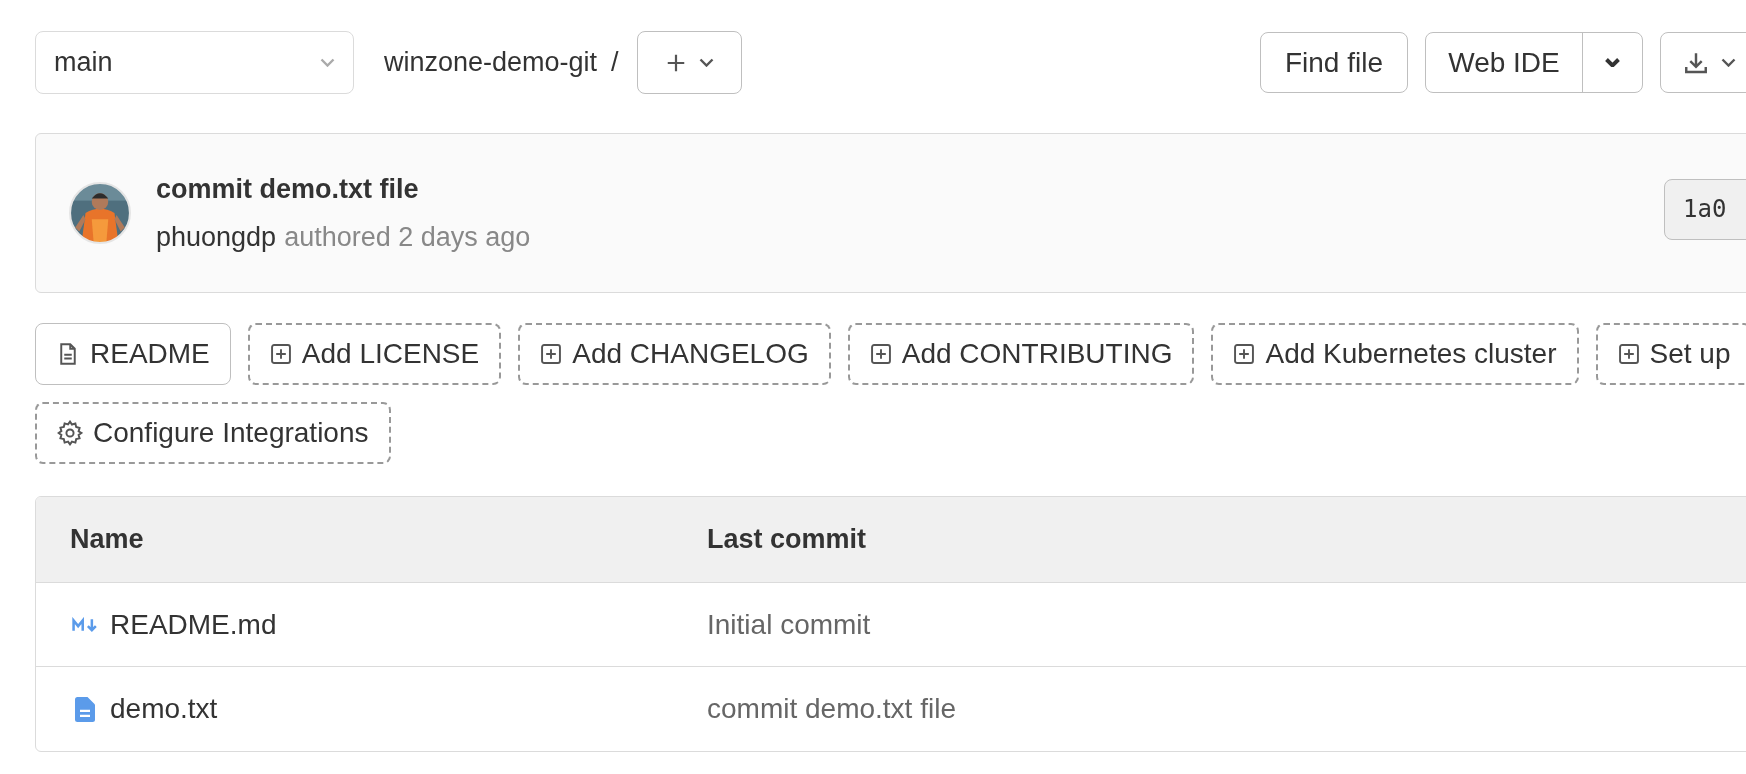 This screenshot has width=1746, height=774. What do you see at coordinates (789, 624) in the screenshot?
I see `commit-message-link: Initial commit` at bounding box center [789, 624].